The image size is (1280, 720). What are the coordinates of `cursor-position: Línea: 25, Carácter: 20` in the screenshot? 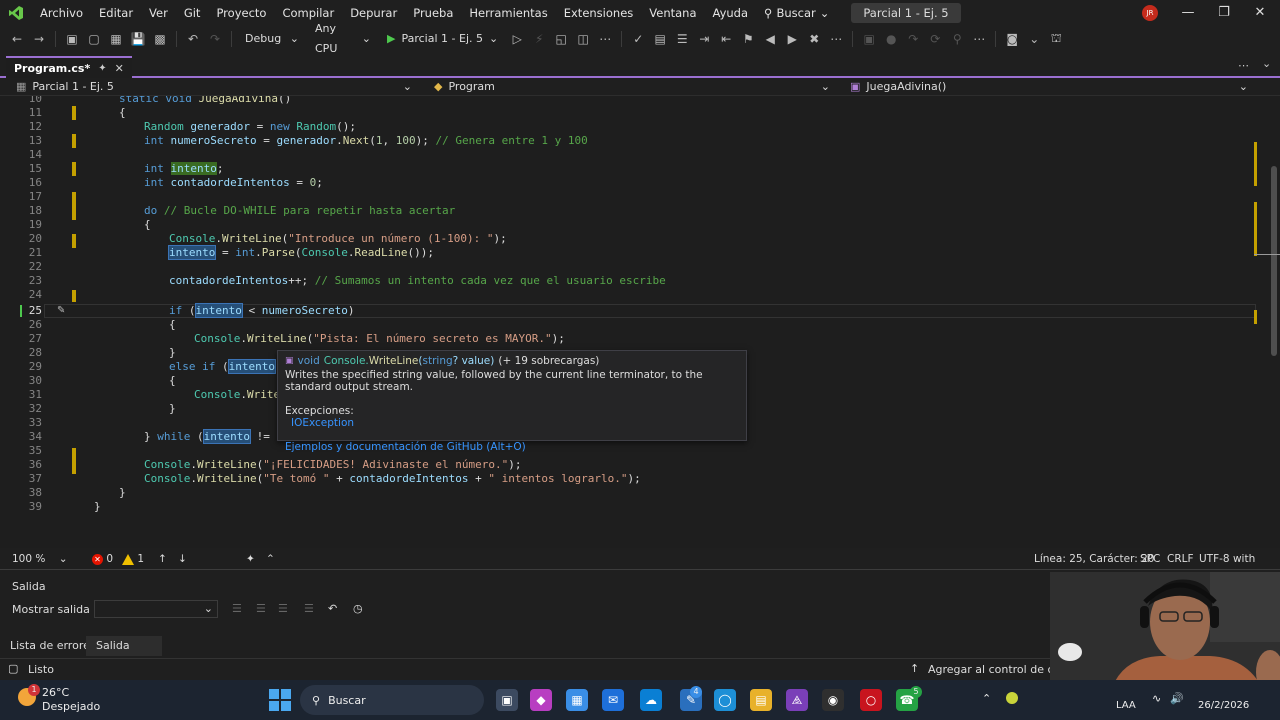 It's located at (1094, 559).